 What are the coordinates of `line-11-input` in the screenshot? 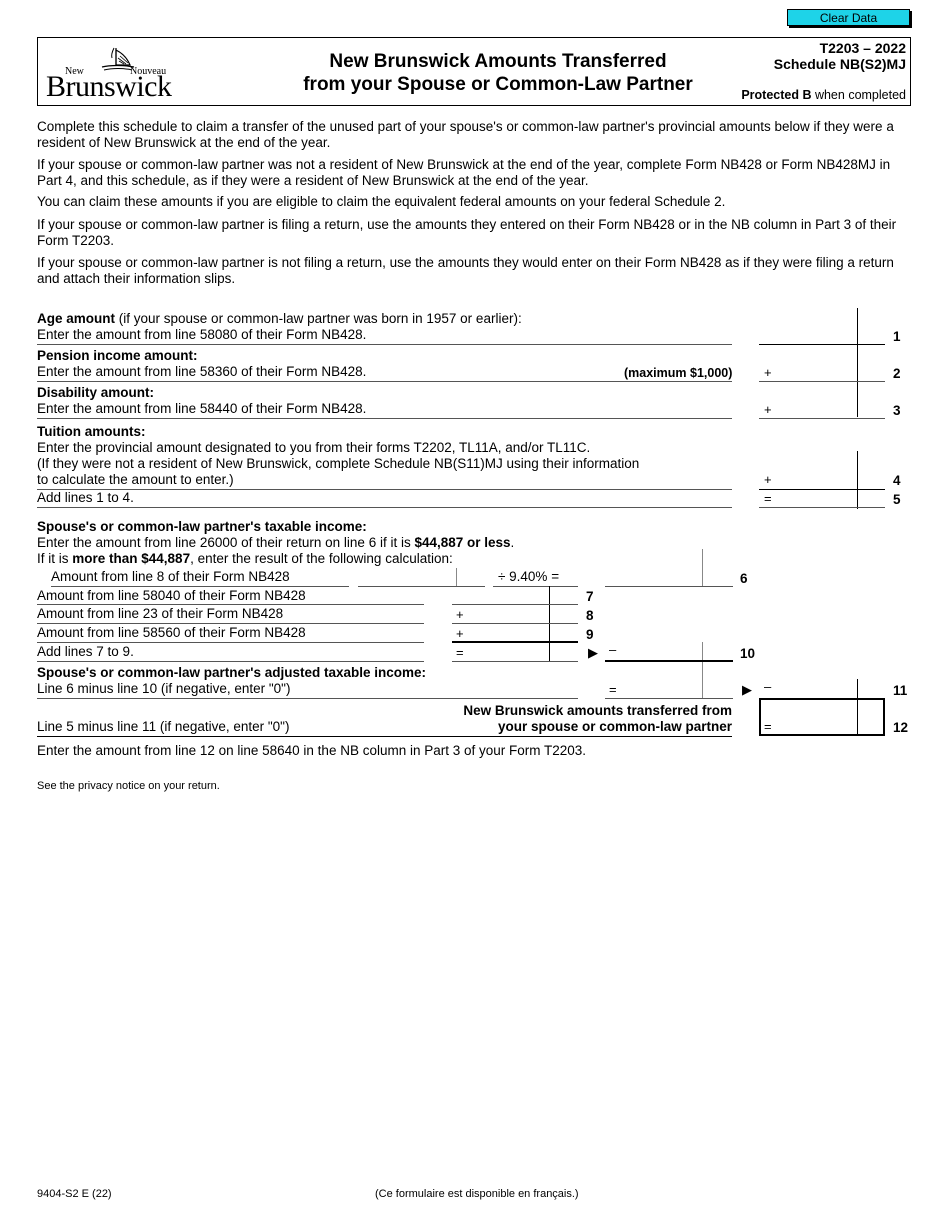 It's located at (659, 689).